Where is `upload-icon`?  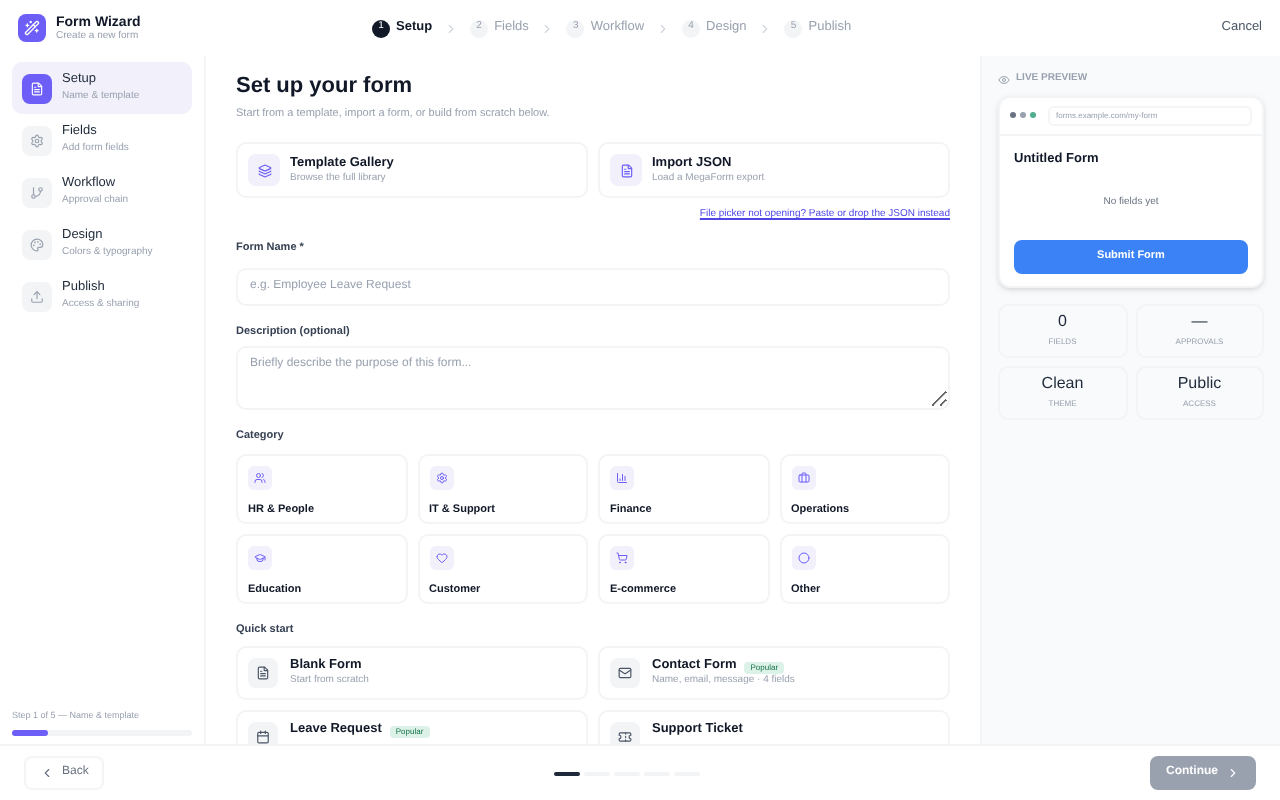 upload-icon is located at coordinates (37, 296).